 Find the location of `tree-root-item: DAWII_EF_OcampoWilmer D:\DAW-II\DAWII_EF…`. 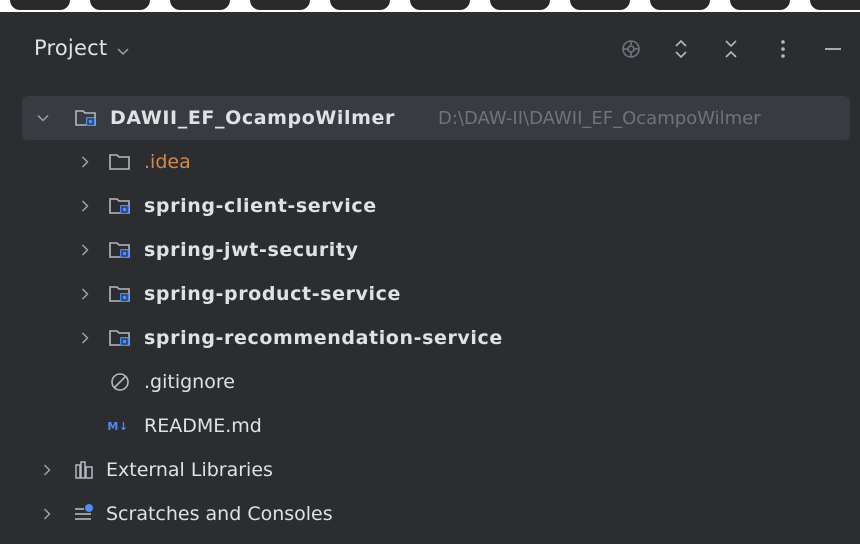

tree-root-item: DAWII_EF_OcampoWilmer D:\DAW-II\DAWII_EF… is located at coordinates (436, 118).